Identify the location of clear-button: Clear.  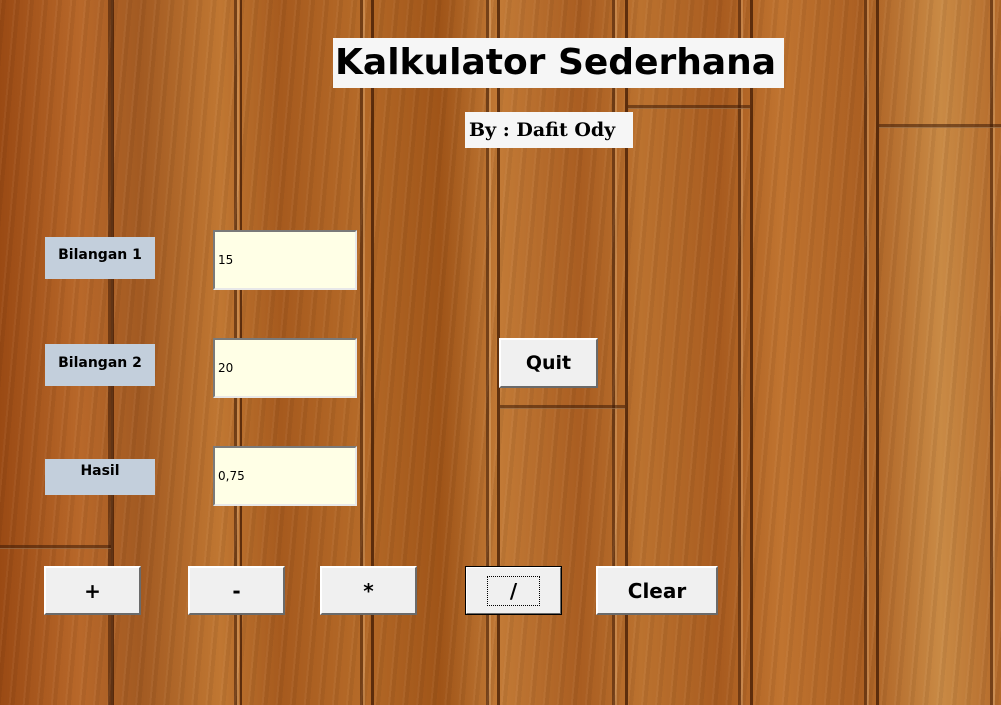
(657, 590).